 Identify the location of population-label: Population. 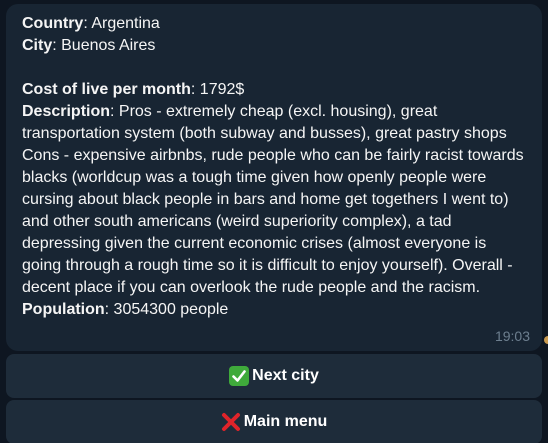
(63, 309).